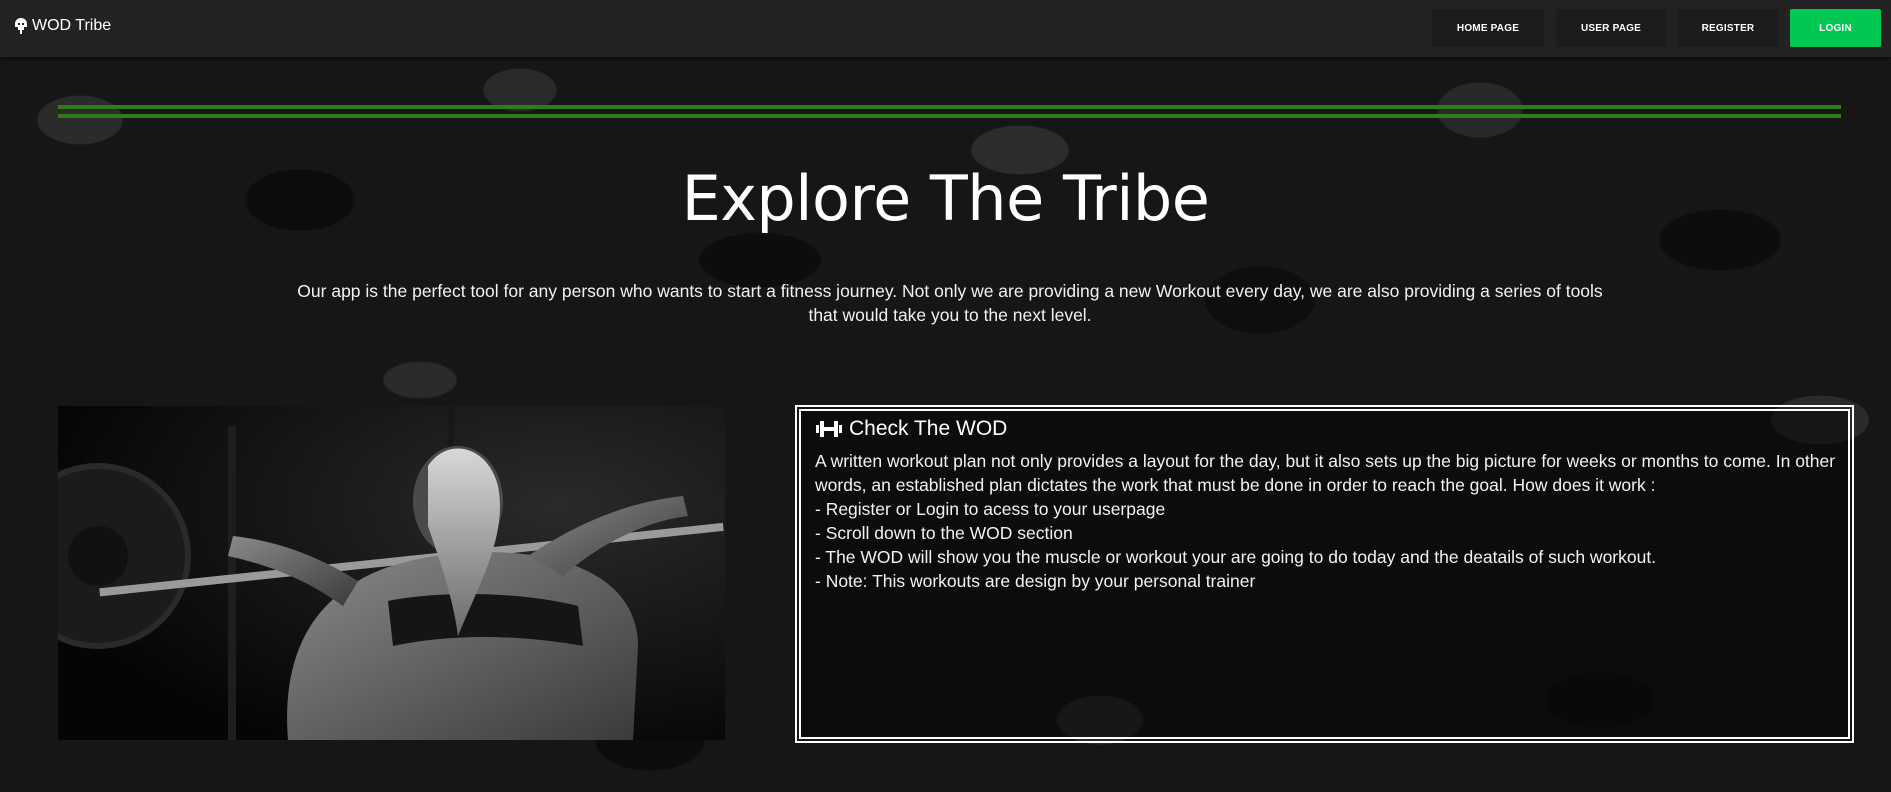 This screenshot has width=1891, height=792. I want to click on nav-links: HOME PAGE USER PAGE REGISTER LOGIN, so click(1656, 28).